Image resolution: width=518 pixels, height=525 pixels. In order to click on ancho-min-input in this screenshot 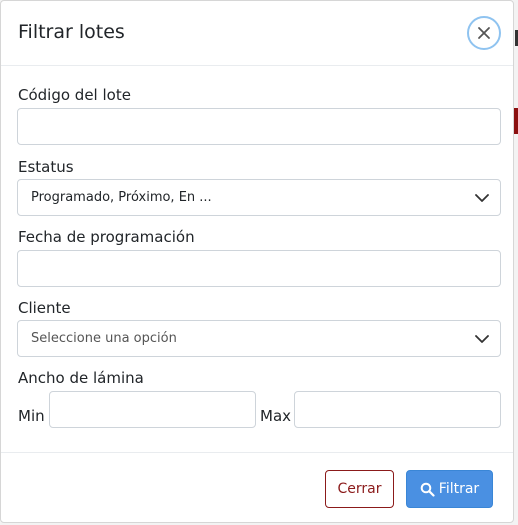, I will do `click(152, 409)`.